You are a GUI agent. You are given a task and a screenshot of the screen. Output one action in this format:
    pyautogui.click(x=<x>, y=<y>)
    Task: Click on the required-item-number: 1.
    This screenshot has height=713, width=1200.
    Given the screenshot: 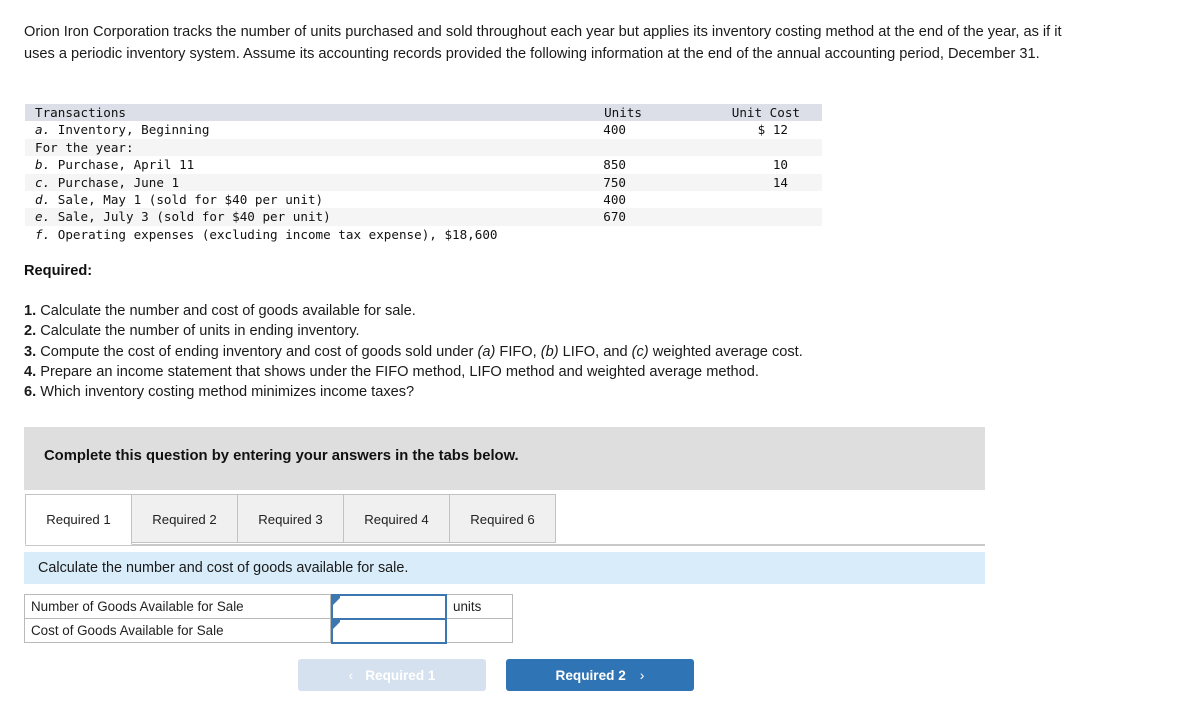 What is the action you would take?
    pyautogui.click(x=30, y=311)
    